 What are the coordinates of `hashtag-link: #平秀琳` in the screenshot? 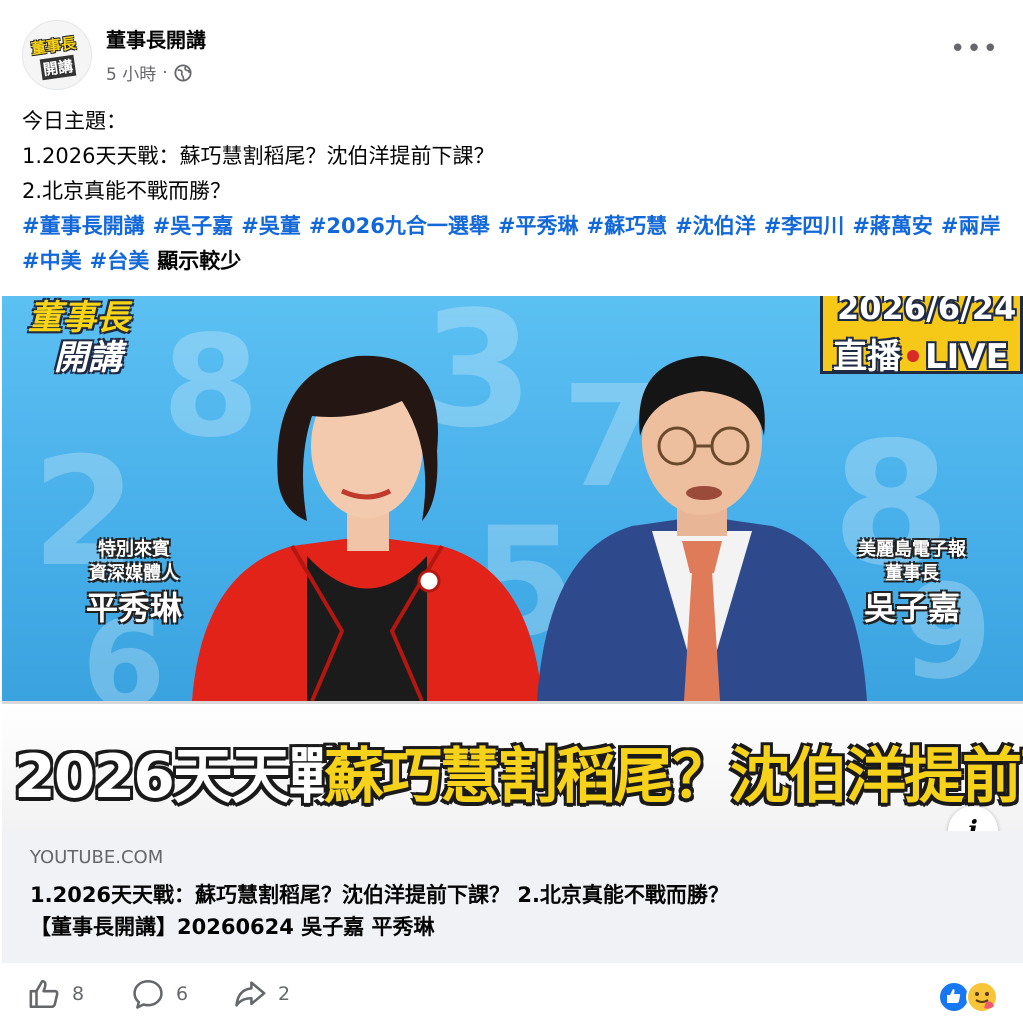 It's located at (538, 226).